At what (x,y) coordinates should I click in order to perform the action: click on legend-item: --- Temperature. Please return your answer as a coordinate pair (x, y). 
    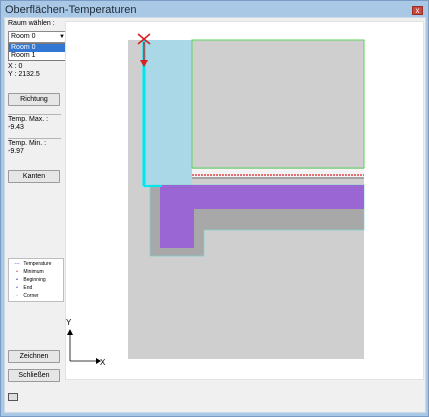
    Looking at the image, I should click on (32, 264).